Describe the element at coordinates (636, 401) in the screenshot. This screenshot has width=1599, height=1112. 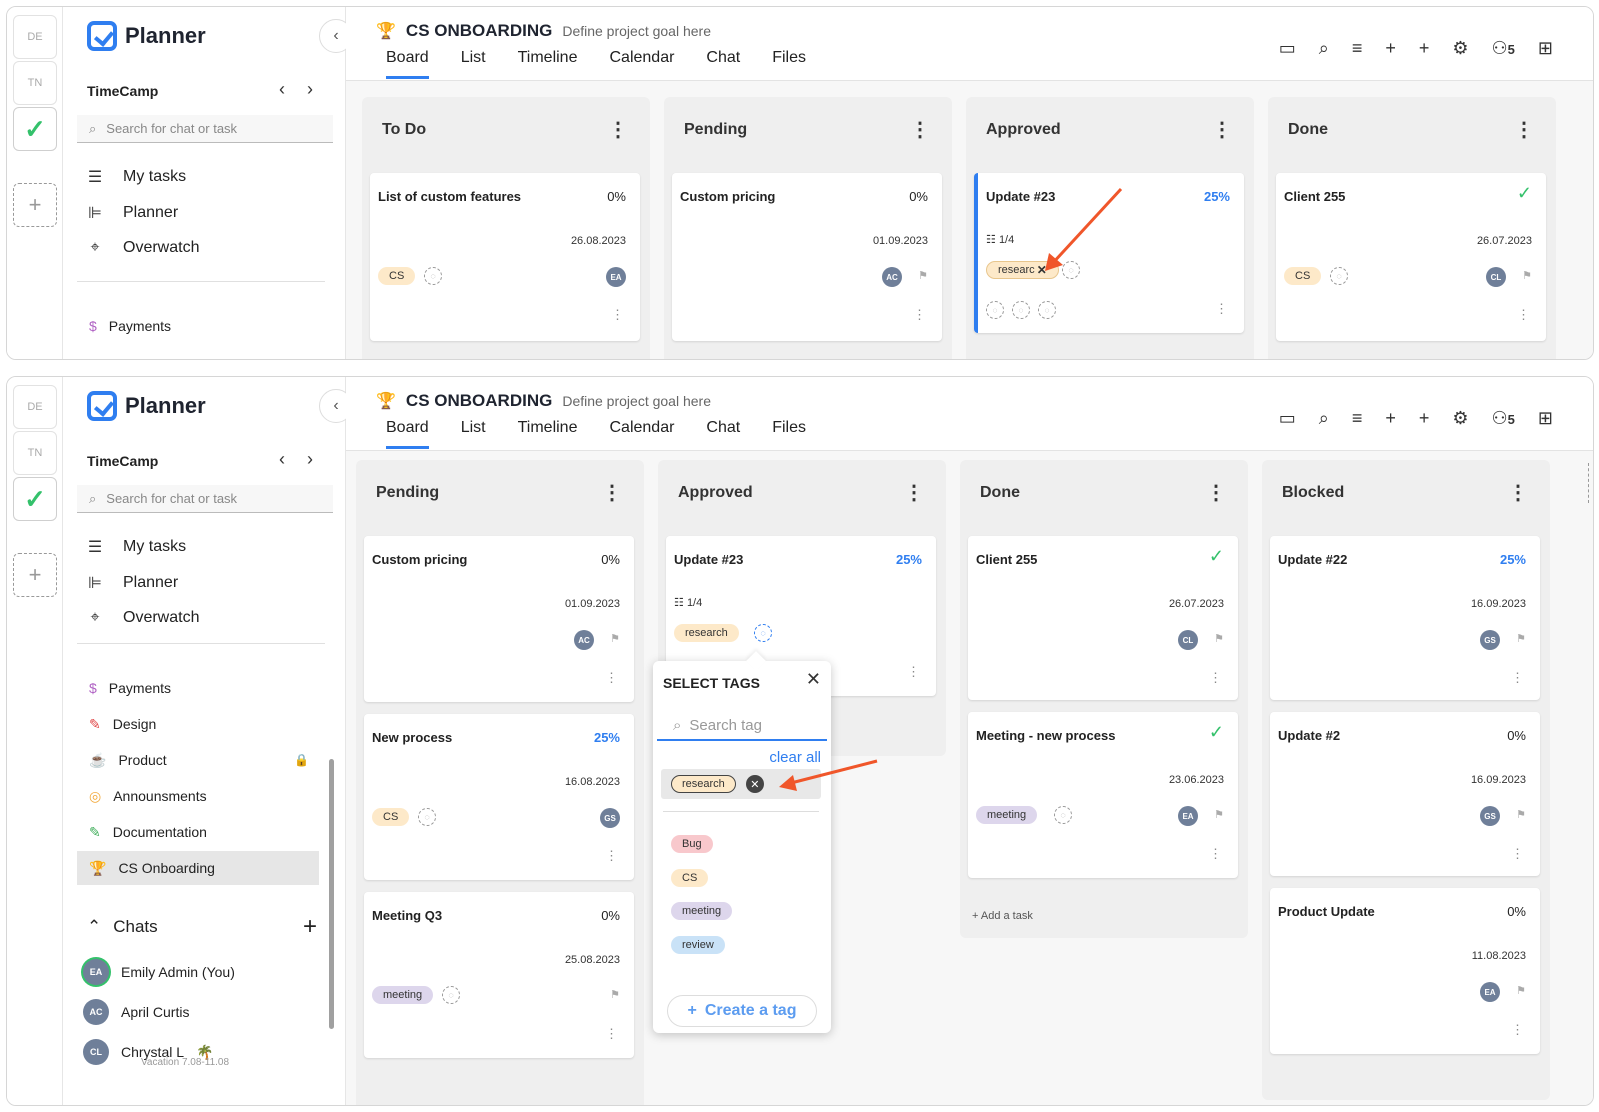
I see `project-goal: Define project goal here` at that location.